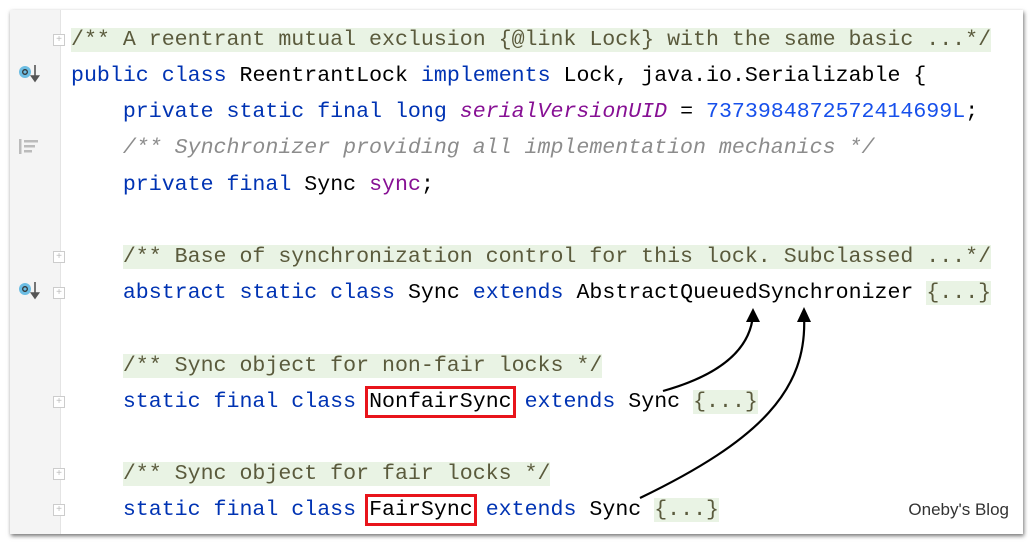 This screenshot has height=546, width=1035. Describe the element at coordinates (708, 353) in the screenshot. I see `arrow-nonfair-to-aqs` at that location.